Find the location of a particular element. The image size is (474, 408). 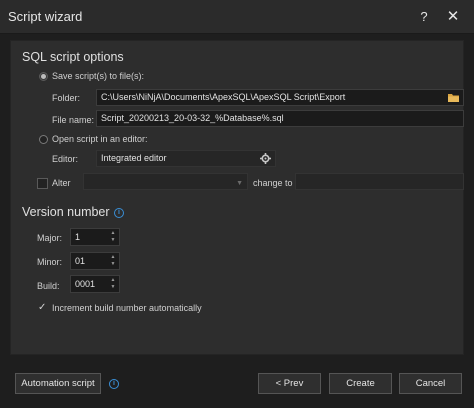

version-title: Version number is located at coordinates (66, 212).